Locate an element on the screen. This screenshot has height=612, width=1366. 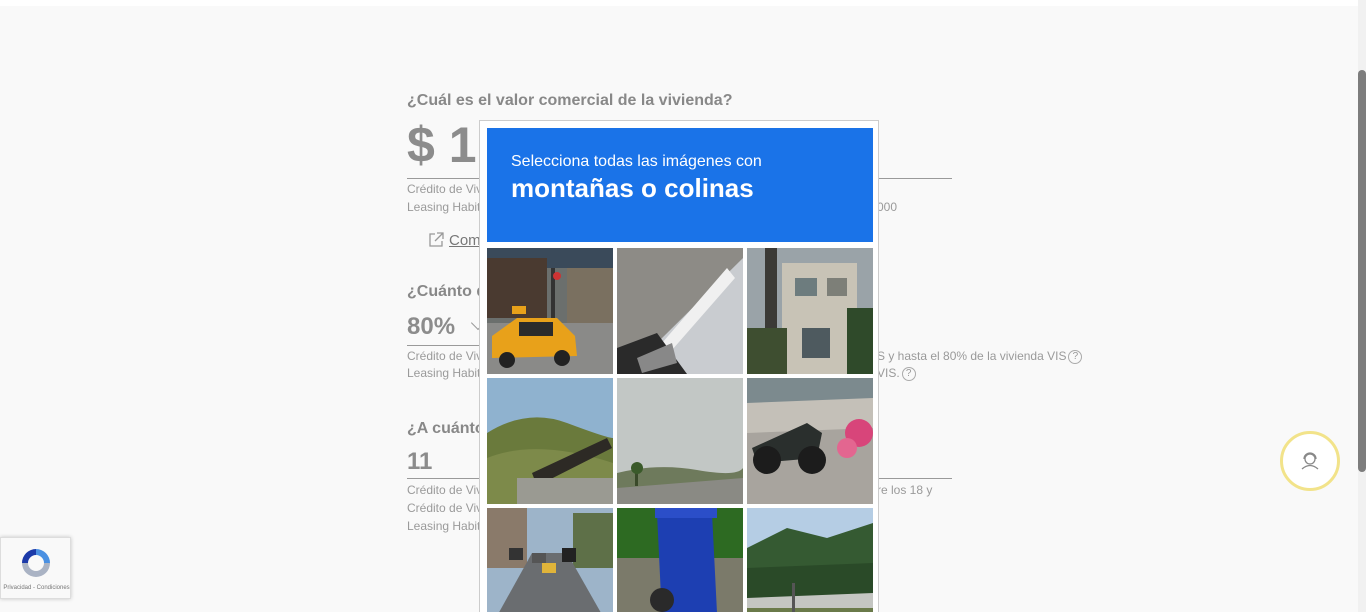
recaptcha-logo-icon is located at coordinates (36, 563).